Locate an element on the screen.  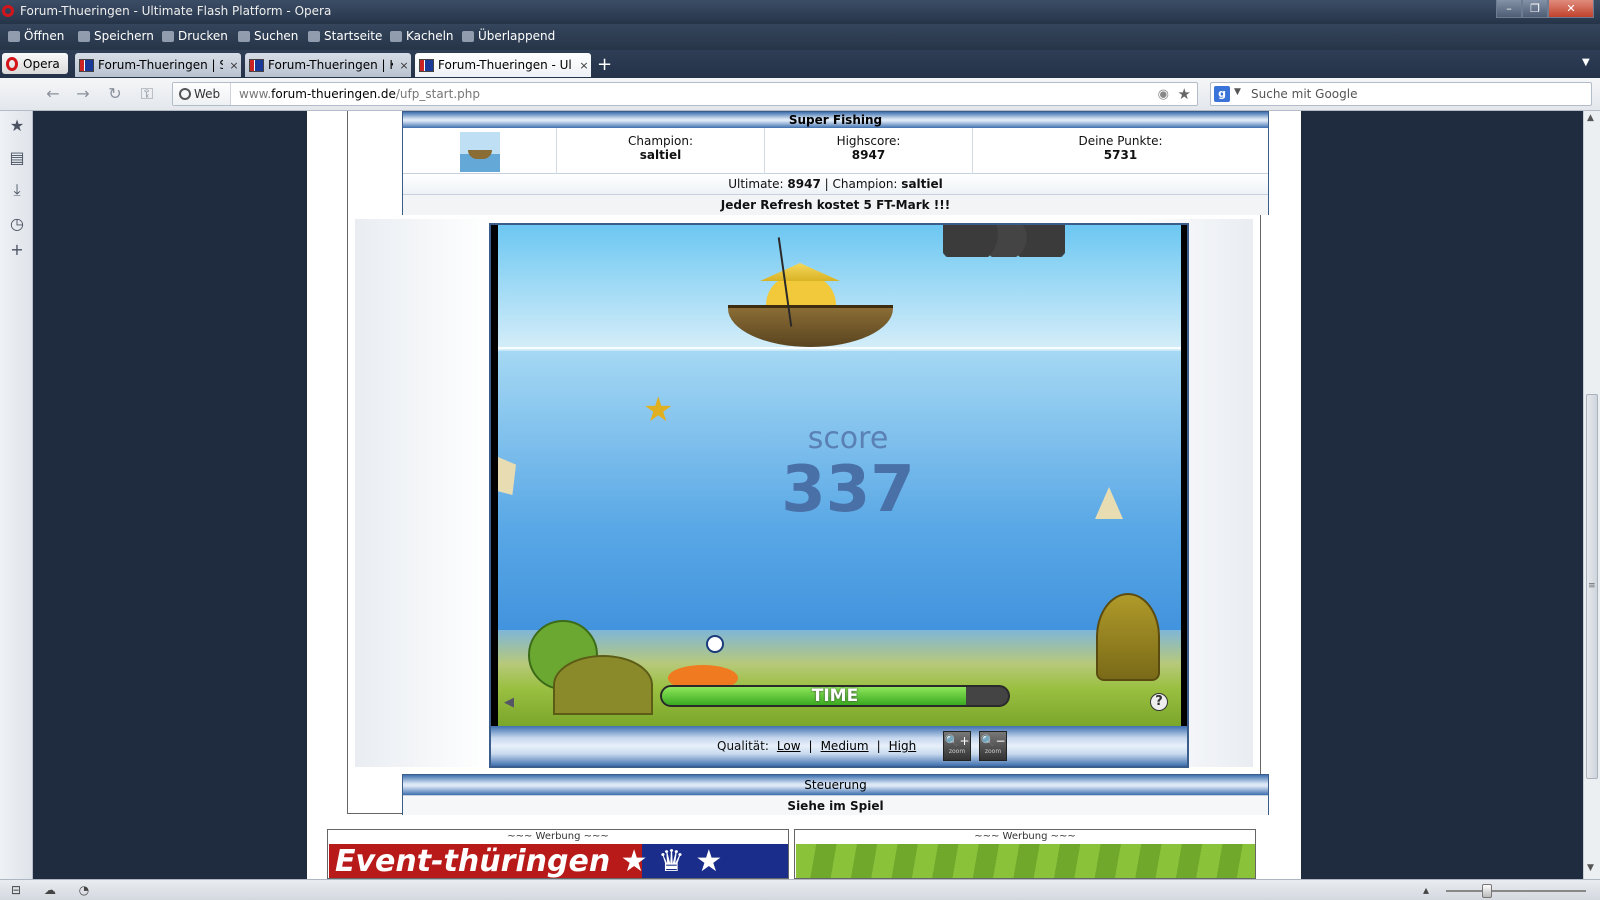
menu-search: Suchen is located at coordinates (268, 36).